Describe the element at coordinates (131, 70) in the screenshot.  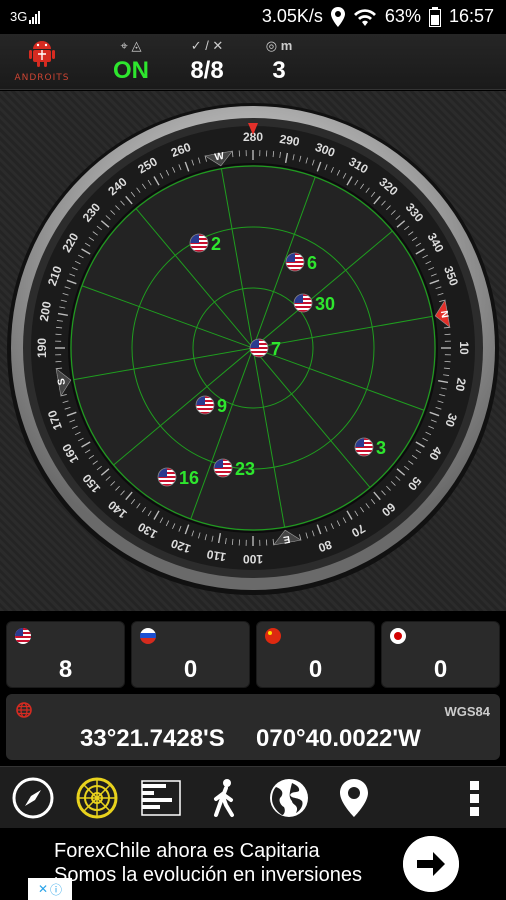
I see `fix-status: ON` at that location.